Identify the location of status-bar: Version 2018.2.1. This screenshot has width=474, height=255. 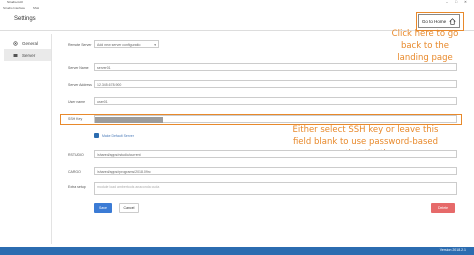
(237, 251).